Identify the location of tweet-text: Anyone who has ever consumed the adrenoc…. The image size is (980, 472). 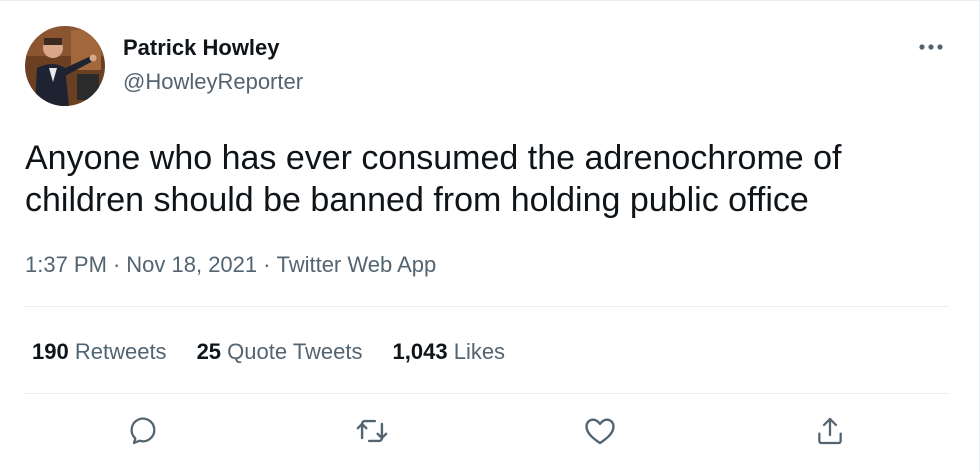
(433, 179).